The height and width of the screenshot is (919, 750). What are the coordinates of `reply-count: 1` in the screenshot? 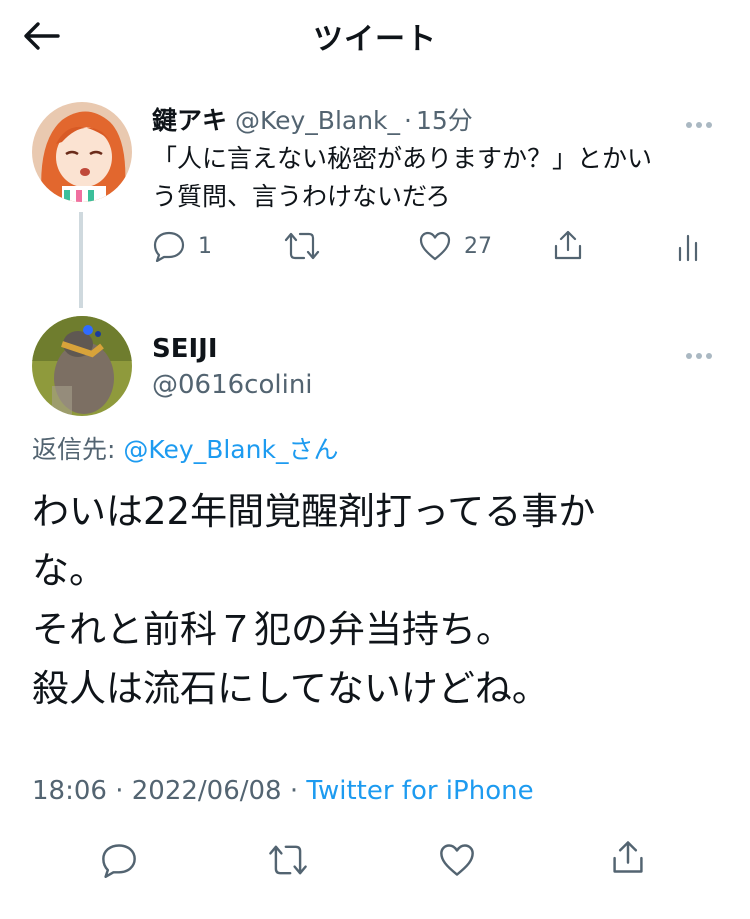 It's located at (205, 246).